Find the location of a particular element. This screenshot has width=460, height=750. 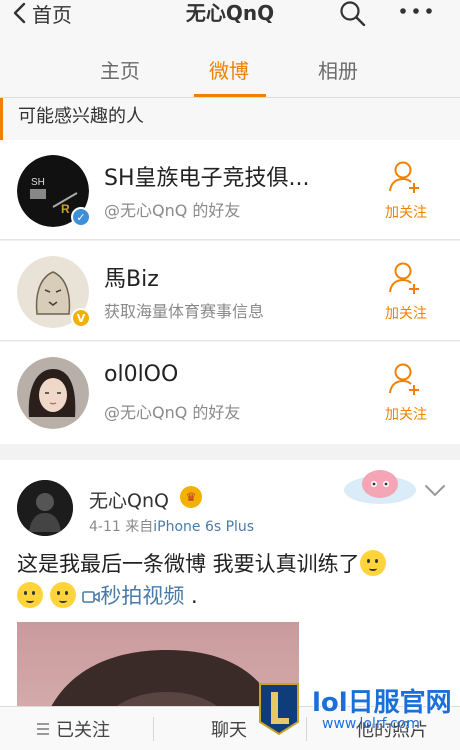

suggestion-item: ol0lOO @无心QnQ 的好友 加关注 is located at coordinates (230, 393).